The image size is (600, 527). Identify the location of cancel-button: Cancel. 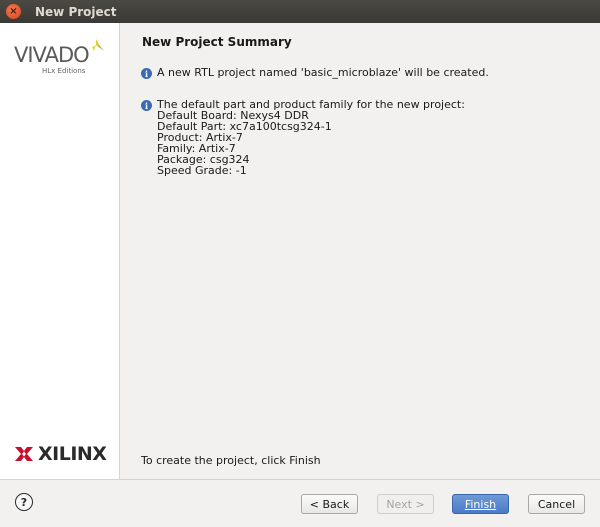
(556, 504).